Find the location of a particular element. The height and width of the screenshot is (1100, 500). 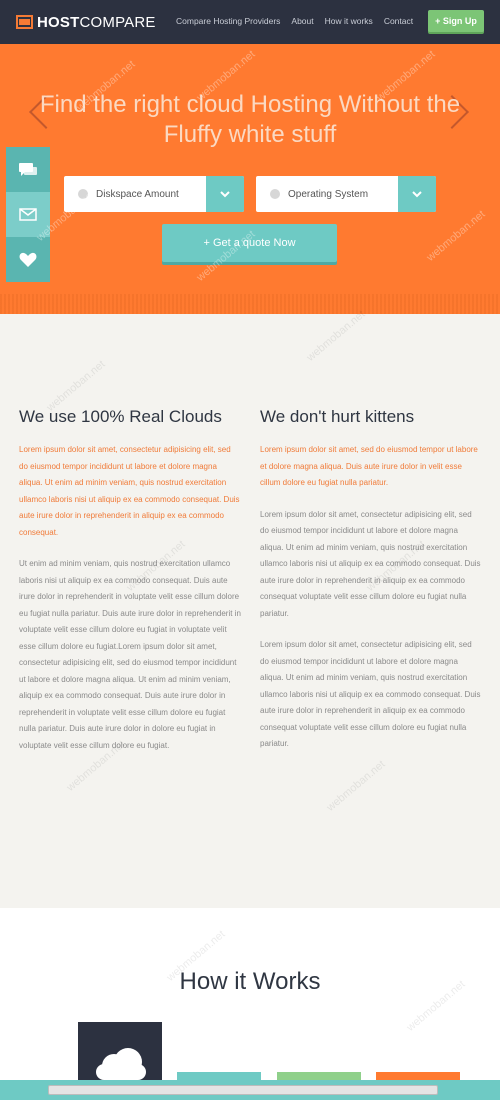

right-column-title: We don't hurt kittens is located at coordinates (337, 416).